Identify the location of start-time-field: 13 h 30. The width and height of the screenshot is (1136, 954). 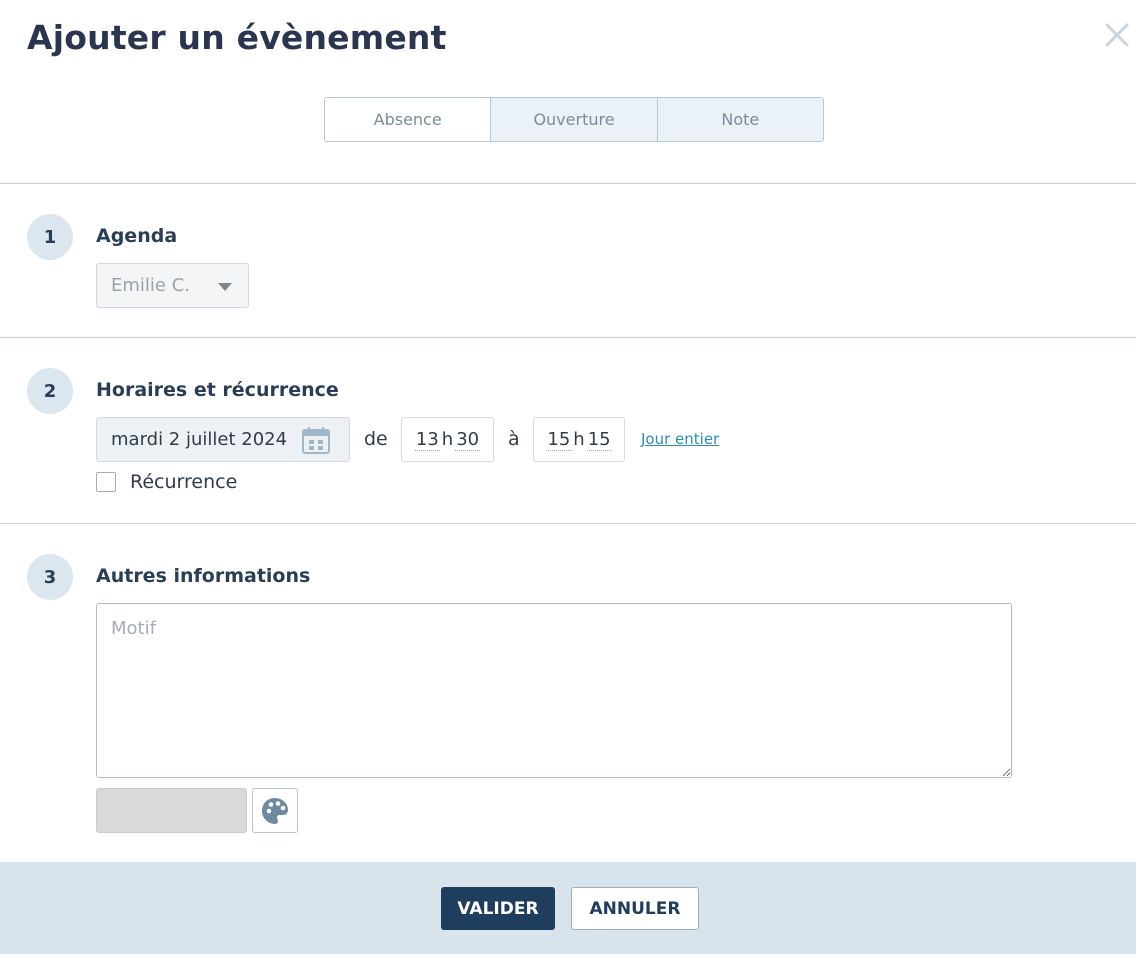
(447, 439).